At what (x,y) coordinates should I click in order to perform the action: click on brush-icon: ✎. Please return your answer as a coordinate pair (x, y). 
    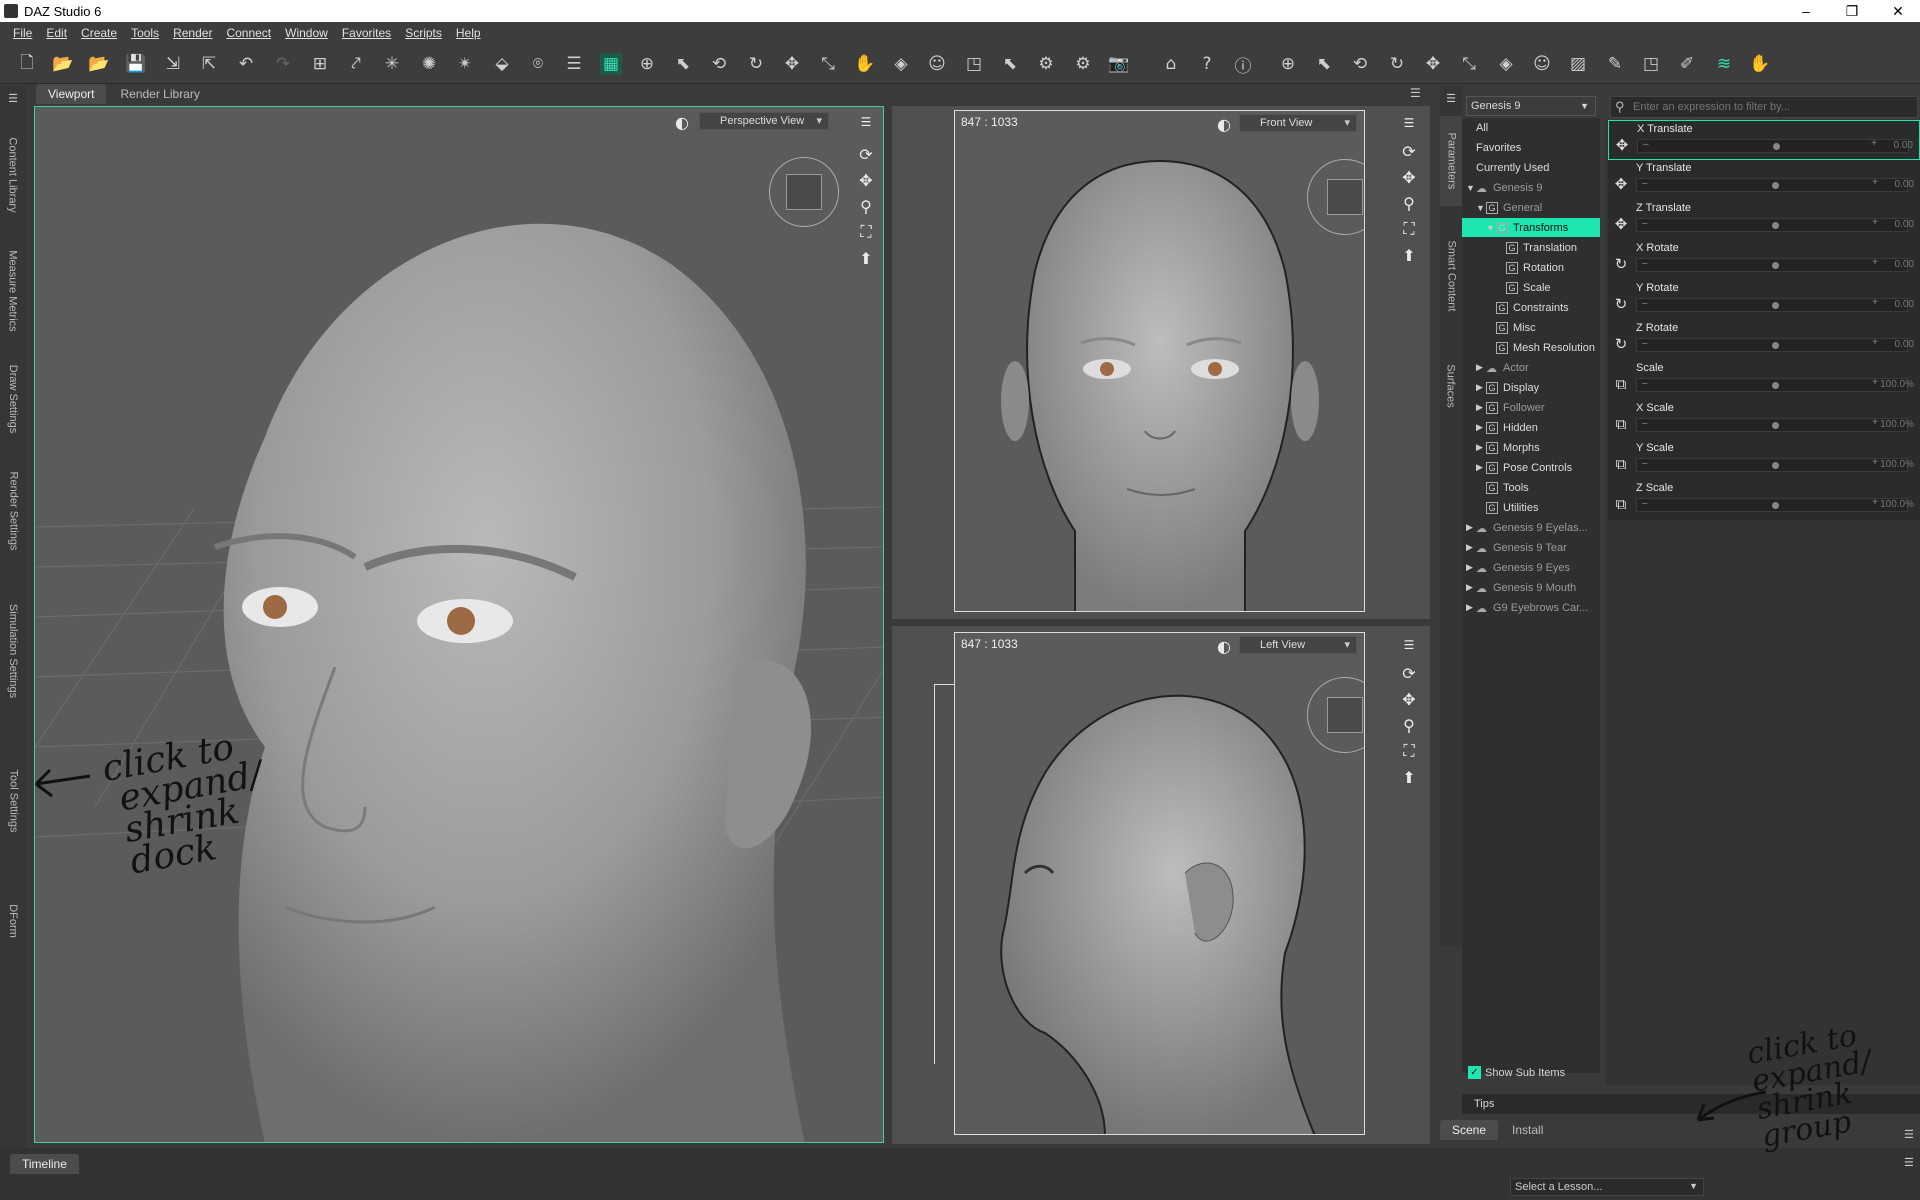
    Looking at the image, I should click on (1615, 64).